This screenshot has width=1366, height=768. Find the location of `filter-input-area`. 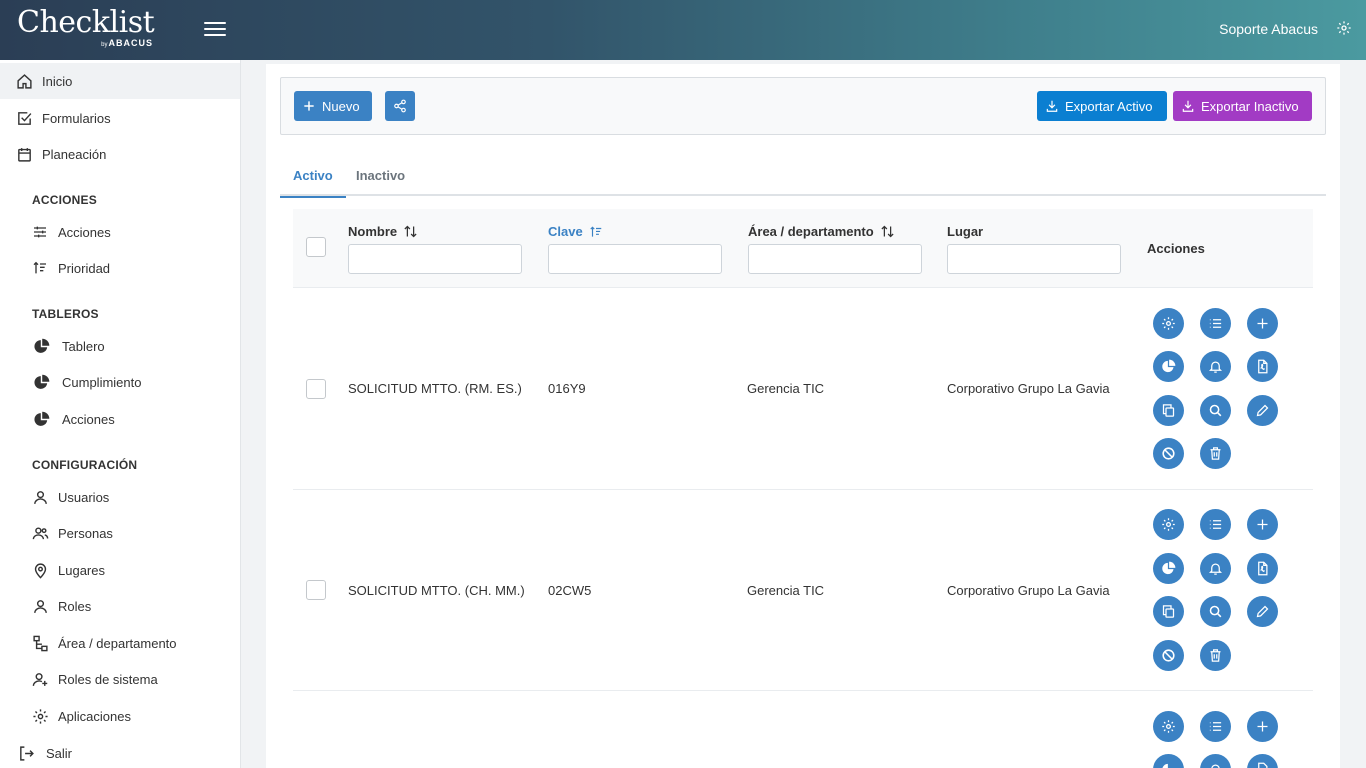

filter-input-area is located at coordinates (835, 259).